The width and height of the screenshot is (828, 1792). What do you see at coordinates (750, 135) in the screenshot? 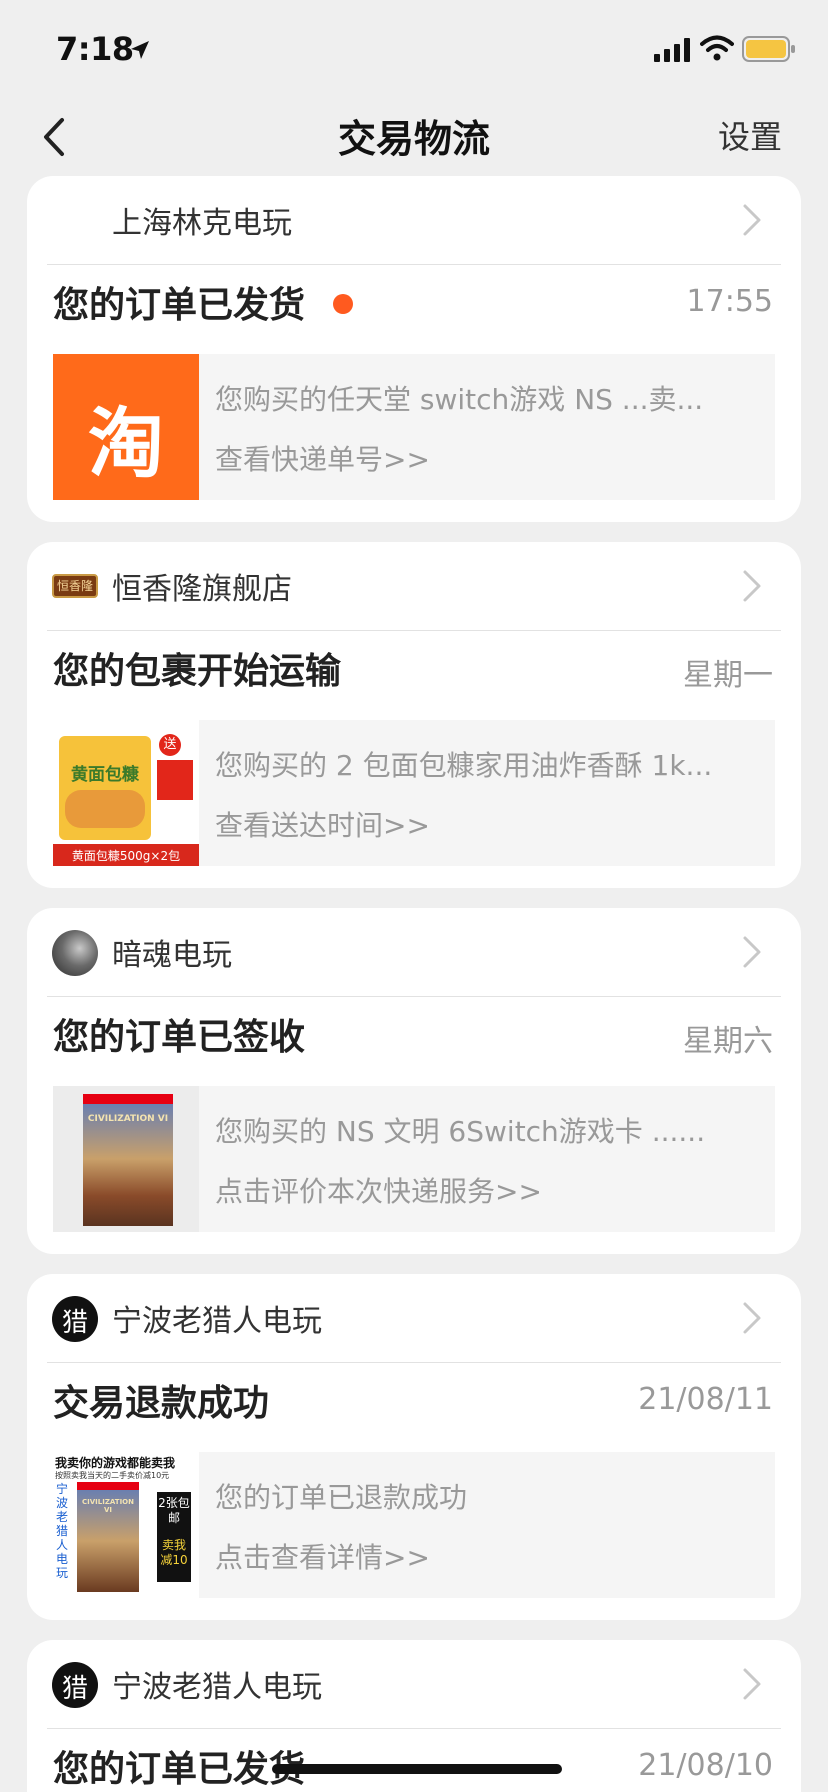
I see `settings-button: 设置` at bounding box center [750, 135].